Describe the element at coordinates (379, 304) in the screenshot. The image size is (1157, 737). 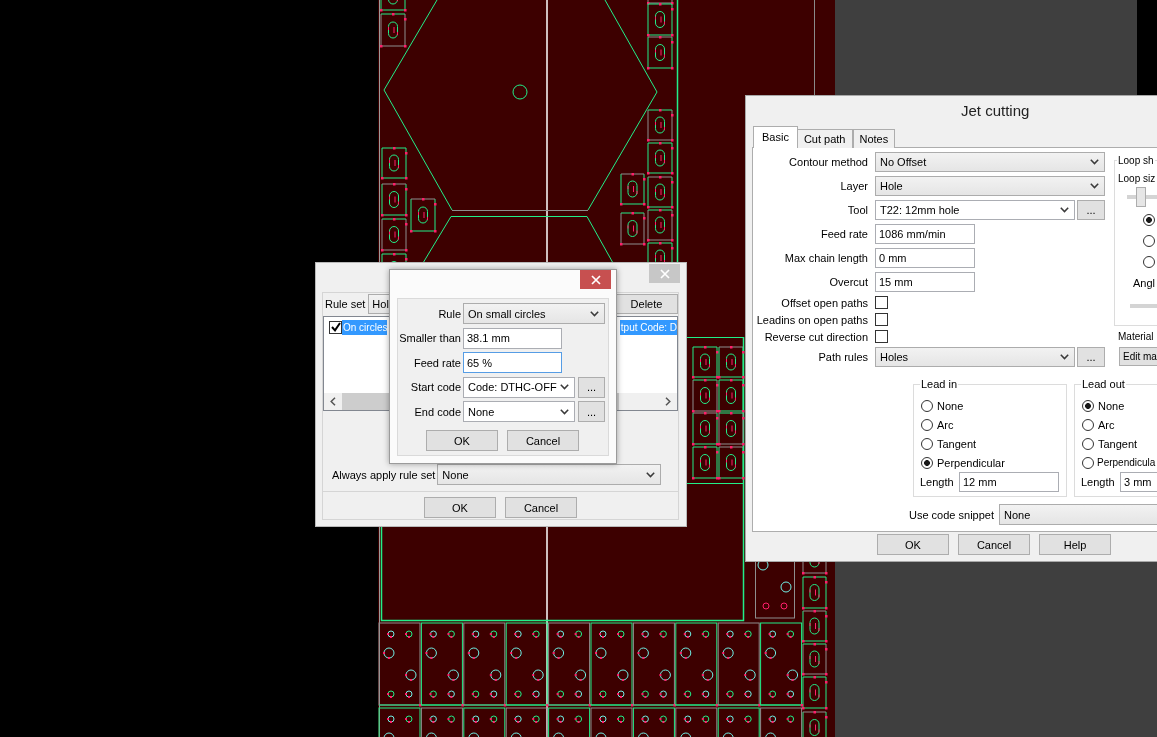
I see `rule-set-dropdown: Hol` at that location.